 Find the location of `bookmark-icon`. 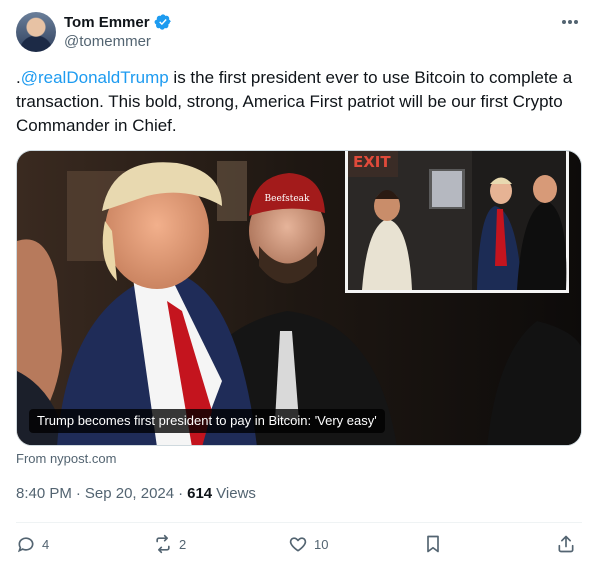

bookmark-icon is located at coordinates (433, 544).